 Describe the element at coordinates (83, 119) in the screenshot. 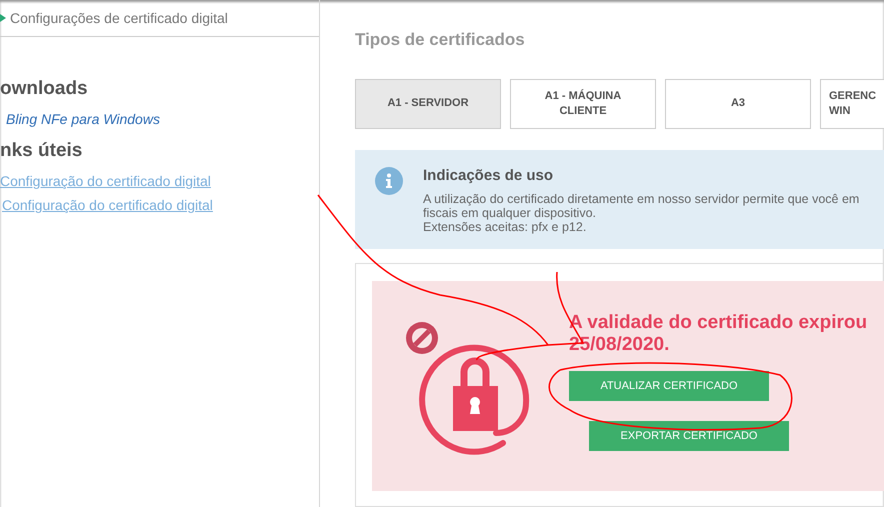

I see `download-link: Bling NFe para Windows` at that location.